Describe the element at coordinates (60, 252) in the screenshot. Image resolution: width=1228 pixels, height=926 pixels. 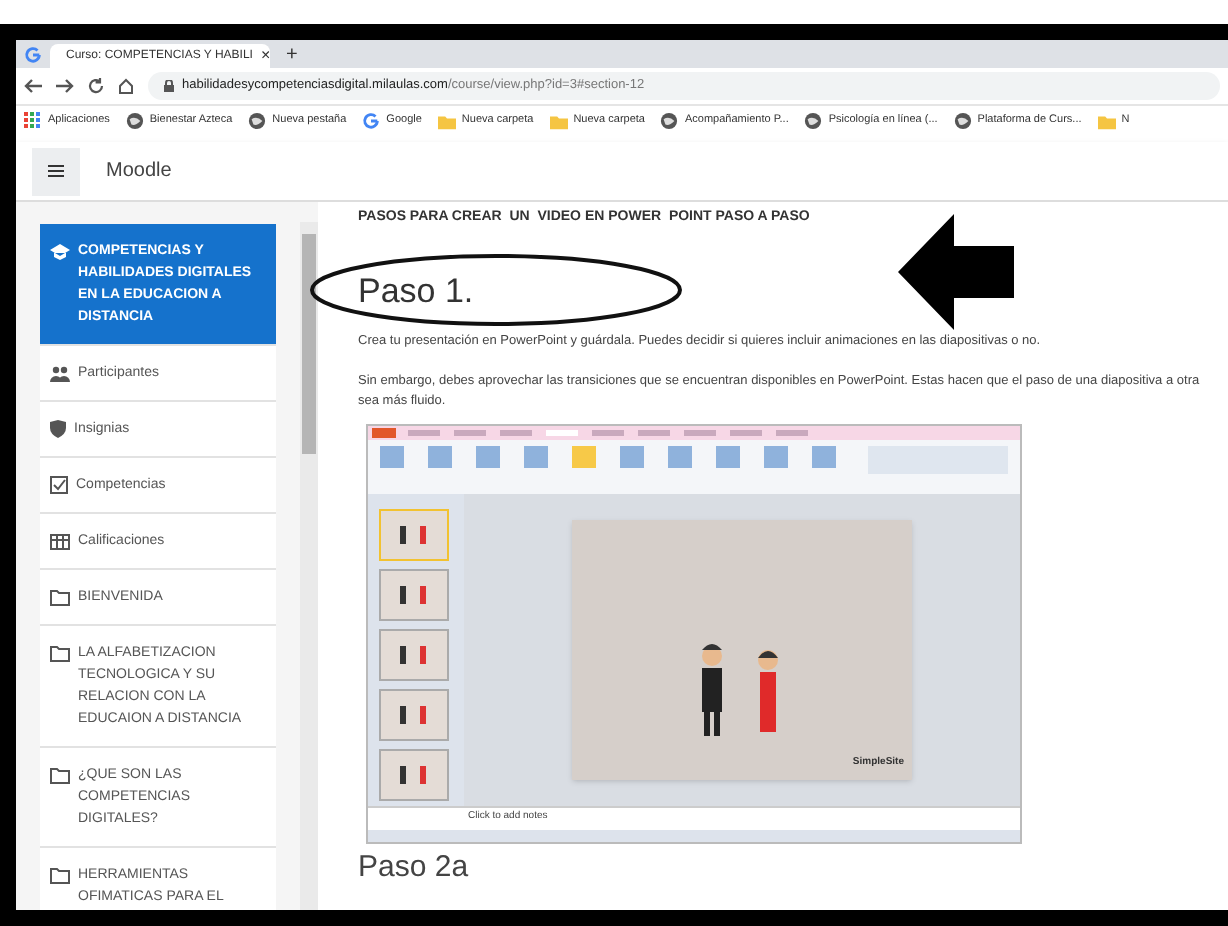
I see `graduation-cap-icon` at that location.